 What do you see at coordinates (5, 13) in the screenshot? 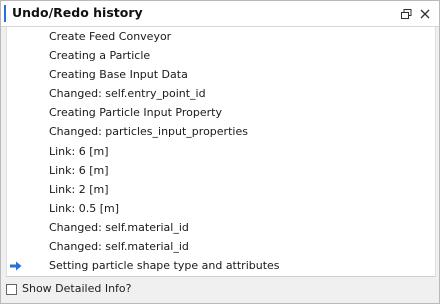
I see `title-accent-bar` at bounding box center [5, 13].